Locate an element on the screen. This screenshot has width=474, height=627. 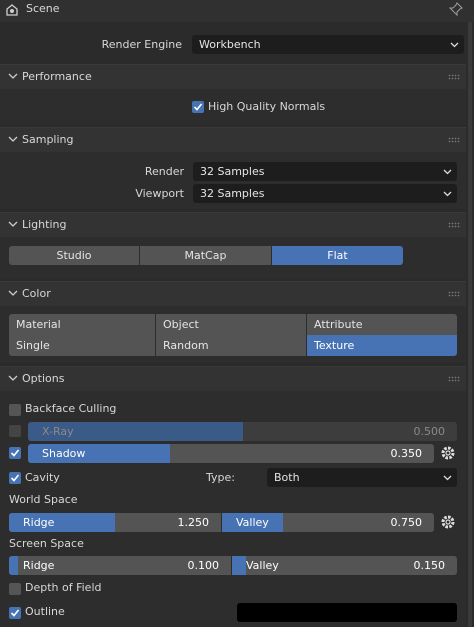
high-quality-normals-checkbox is located at coordinates (198, 107).